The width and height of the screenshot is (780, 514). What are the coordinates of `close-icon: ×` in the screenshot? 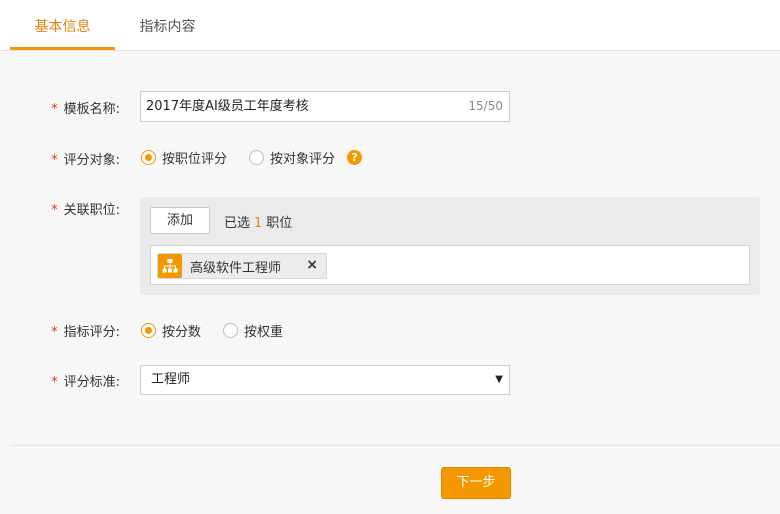 It's located at (312, 265).